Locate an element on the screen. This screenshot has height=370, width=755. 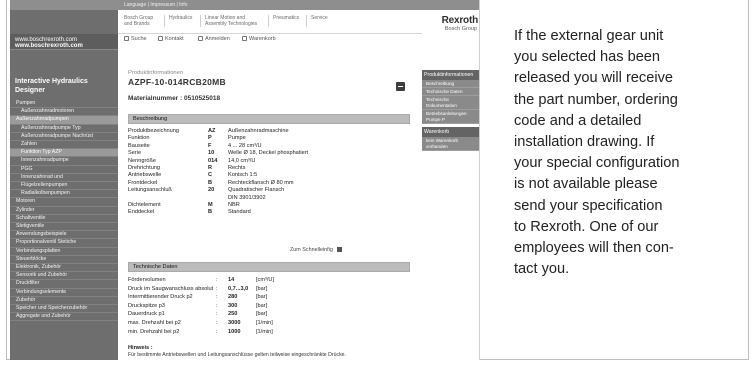
menu-item: Funktion Typ AZP is located at coordinates (64, 153).